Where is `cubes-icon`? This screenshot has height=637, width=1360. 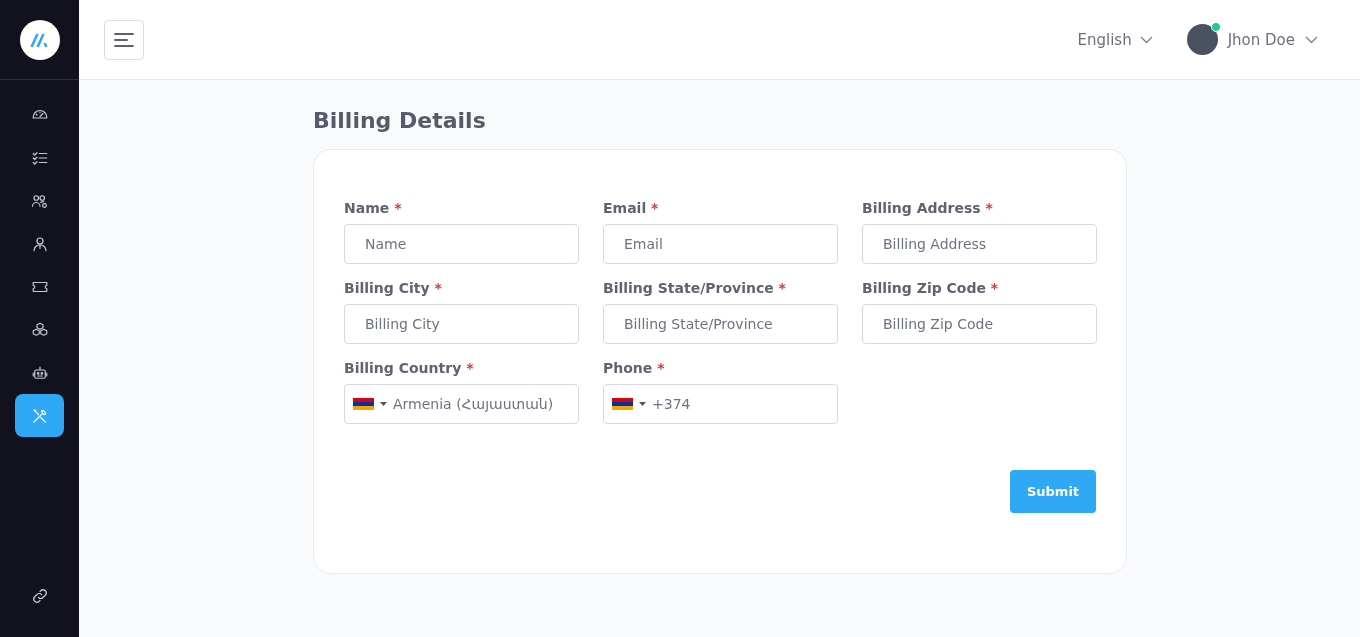
cubes-icon is located at coordinates (39, 329).